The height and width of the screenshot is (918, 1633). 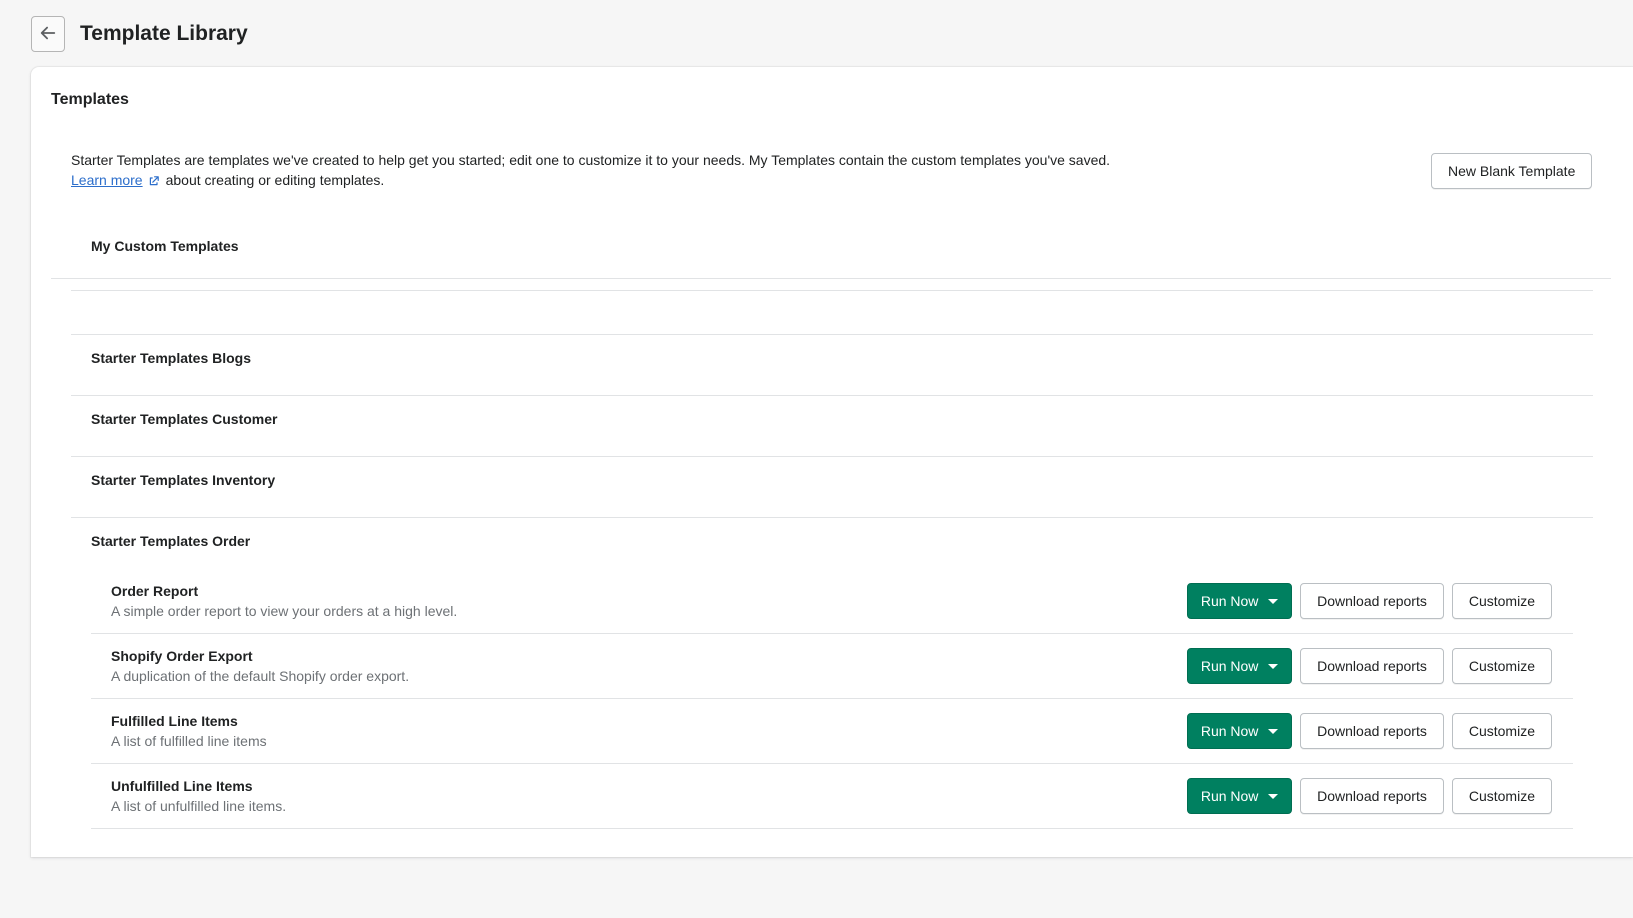 I want to click on section-starter-customer: Starter Templates Customer, so click(x=832, y=426).